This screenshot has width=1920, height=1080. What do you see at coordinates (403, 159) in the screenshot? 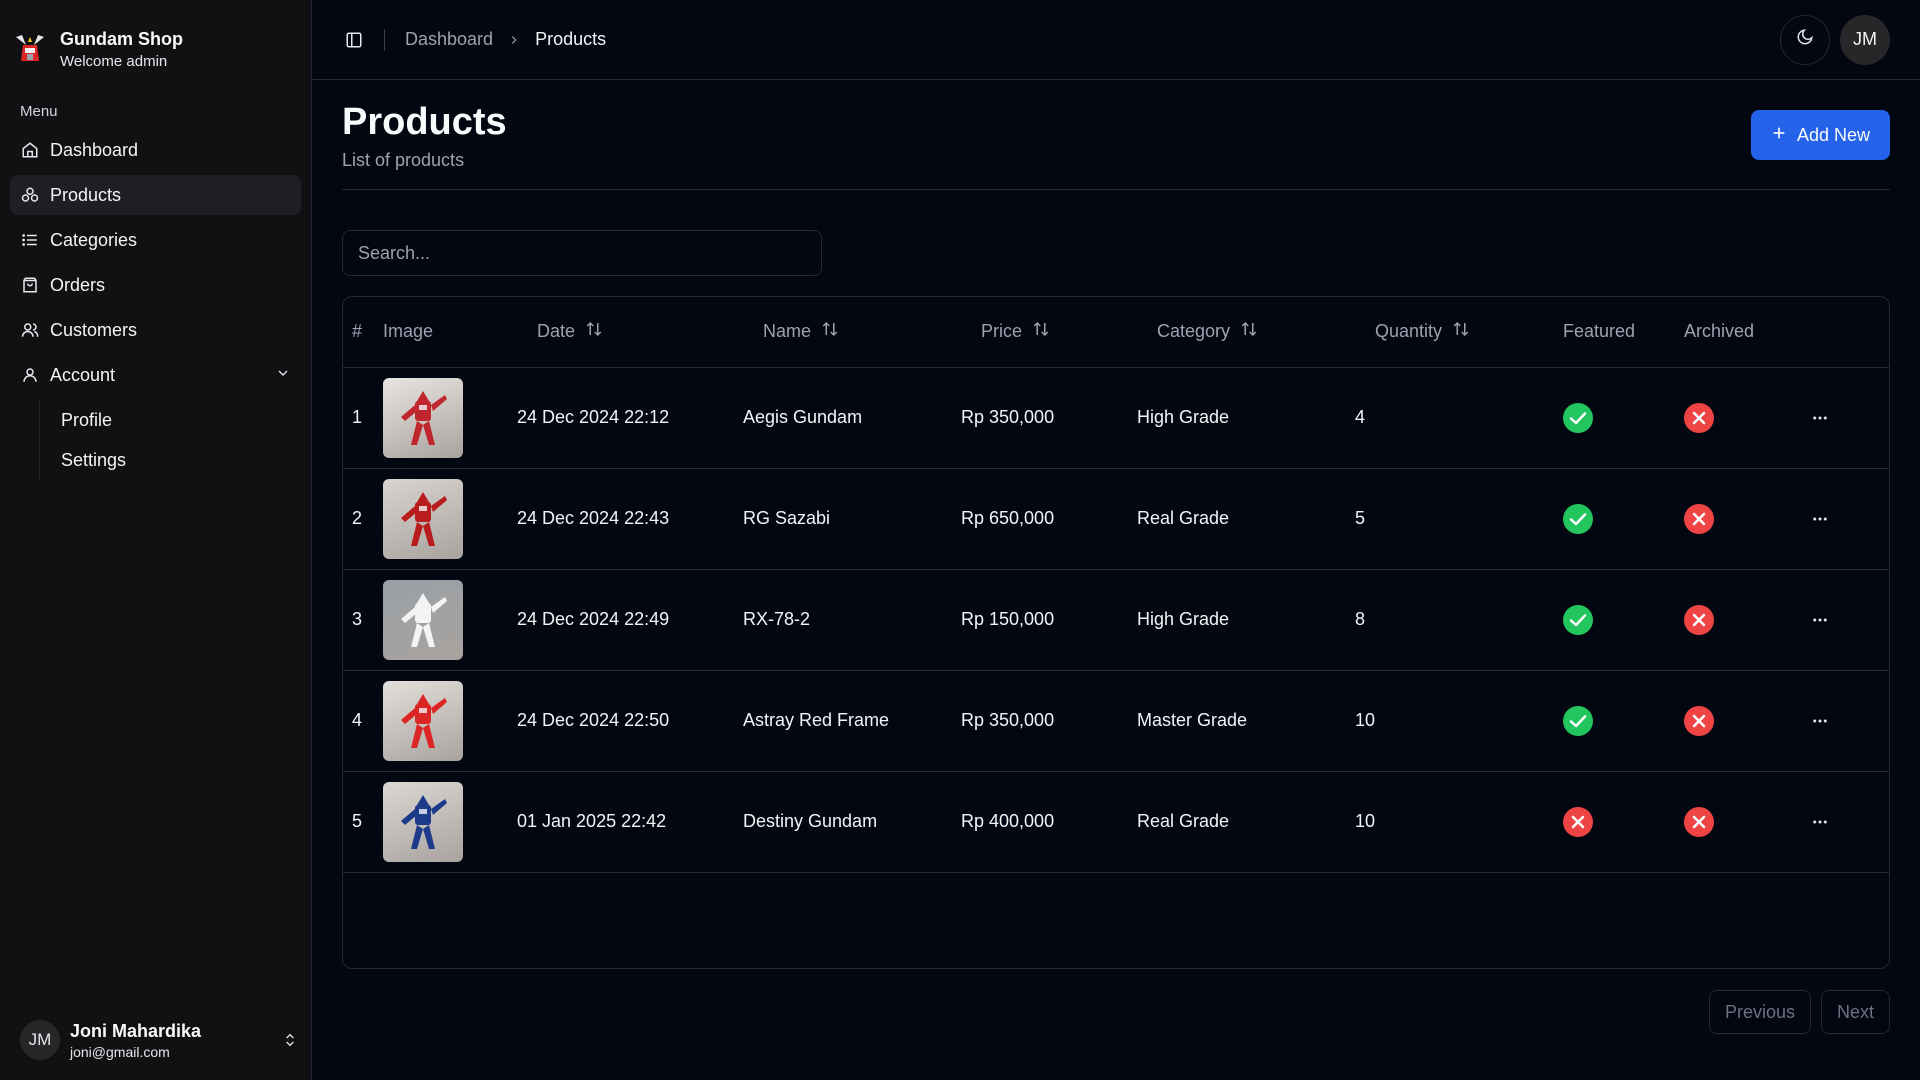
I see `page-subtitle: List of products` at bounding box center [403, 159].